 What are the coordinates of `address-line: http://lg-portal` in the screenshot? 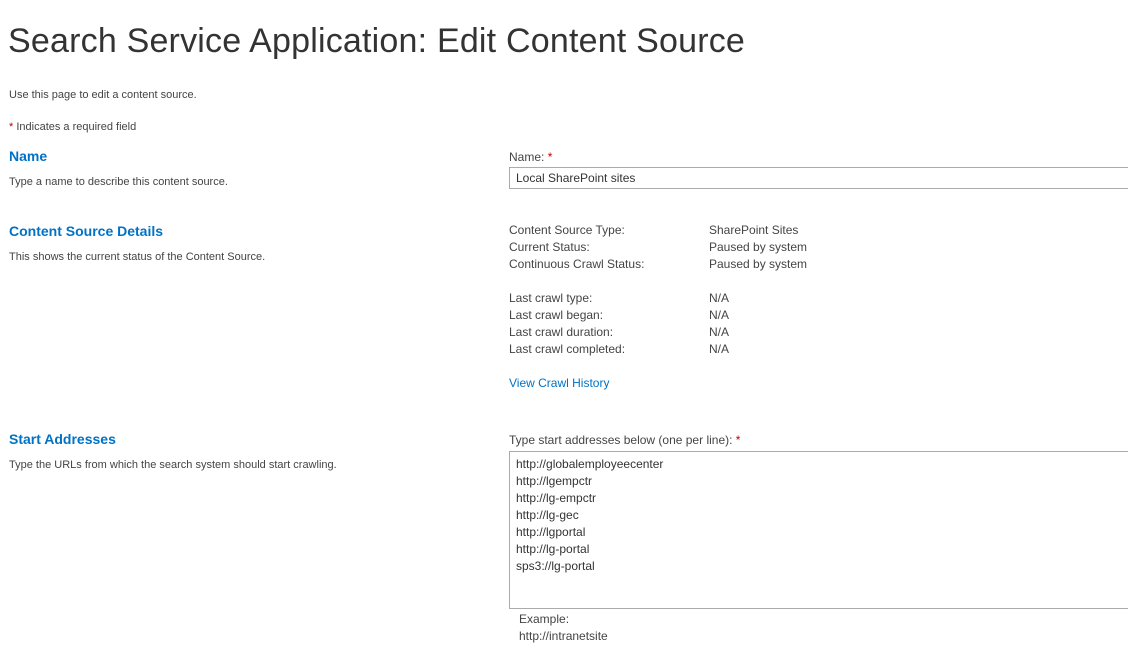 It's located at (553, 549).